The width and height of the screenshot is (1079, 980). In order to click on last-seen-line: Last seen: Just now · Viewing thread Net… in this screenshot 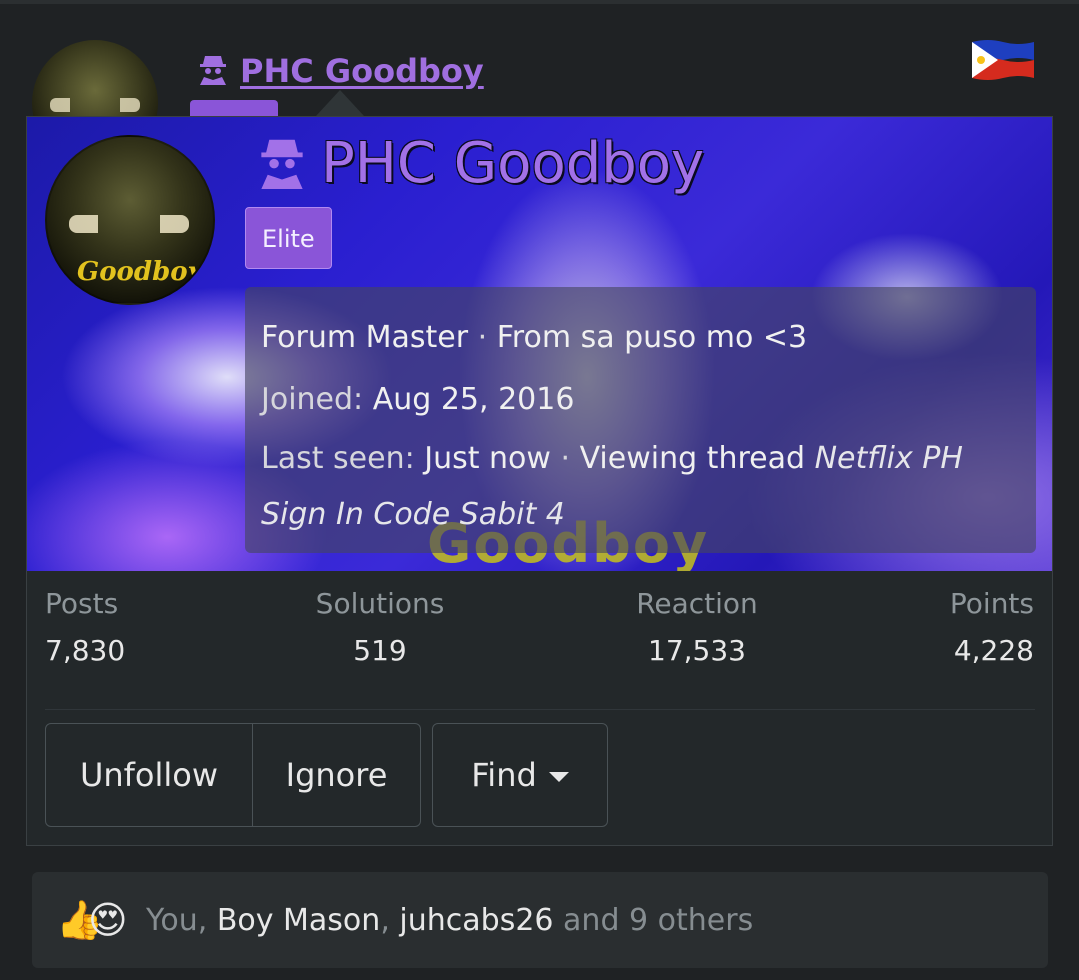, I will do `click(612, 486)`.